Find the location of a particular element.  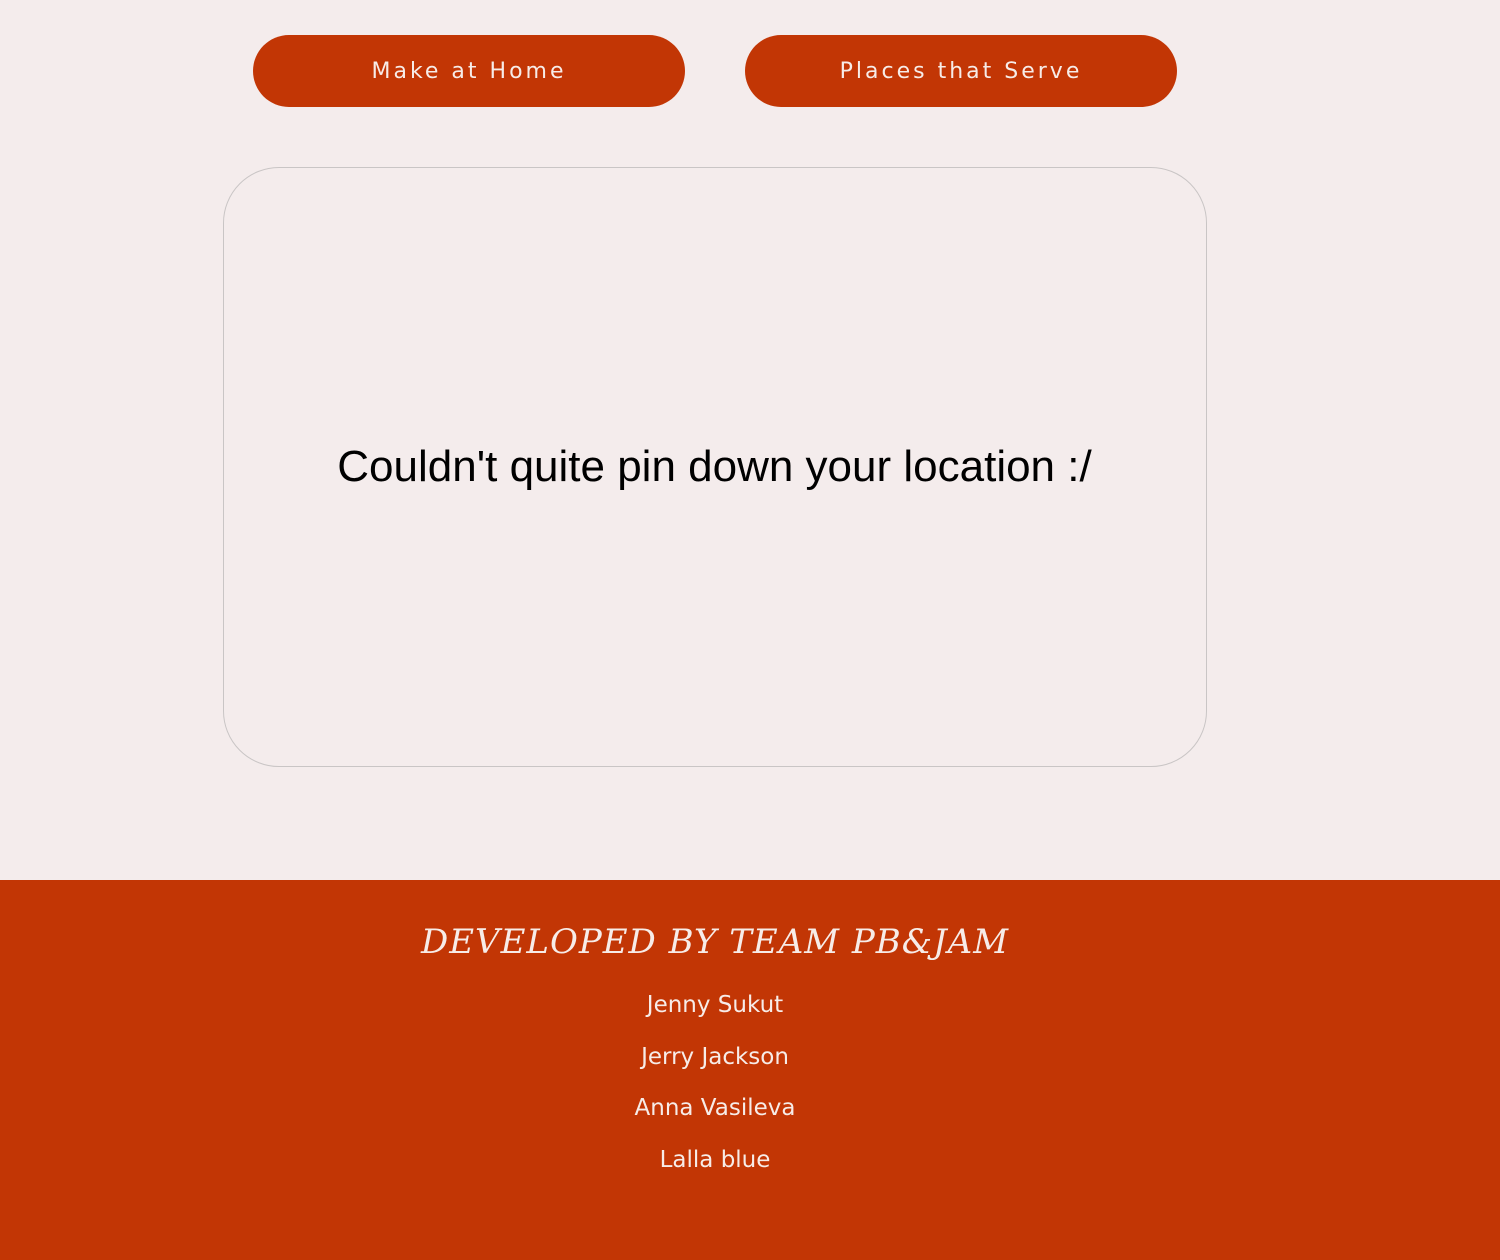

location-error-message: Couldn't quite pin down your location :/ is located at coordinates (714, 466).